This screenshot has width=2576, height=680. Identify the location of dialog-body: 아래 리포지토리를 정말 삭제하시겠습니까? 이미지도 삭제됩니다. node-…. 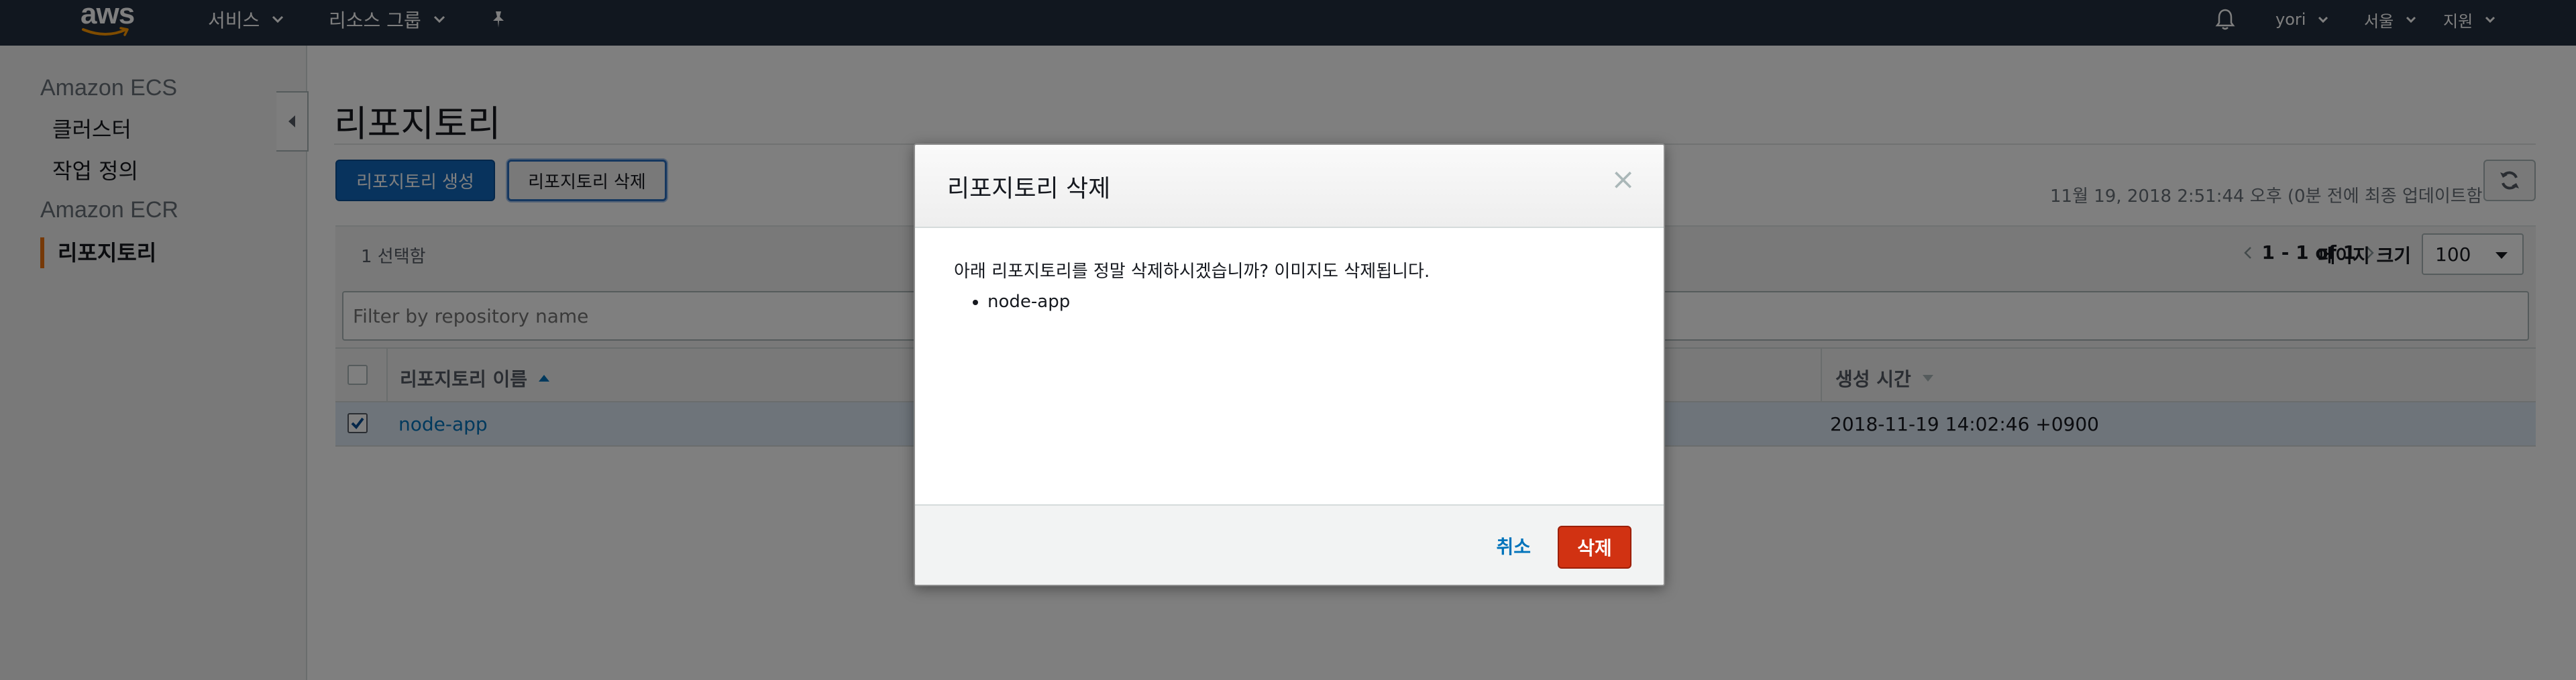
(1192, 285).